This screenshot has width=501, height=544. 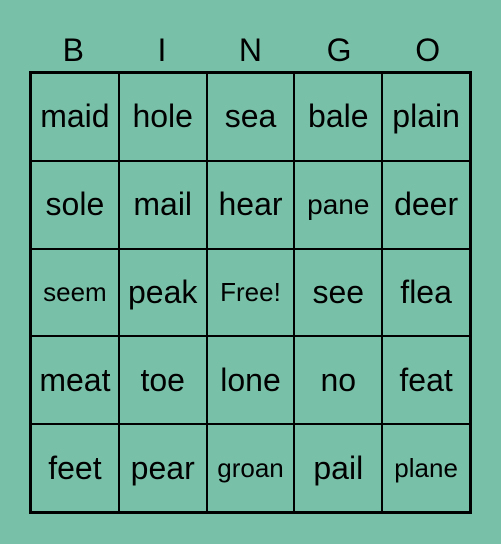 I want to click on bingo-cell: deer, so click(x=426, y=204).